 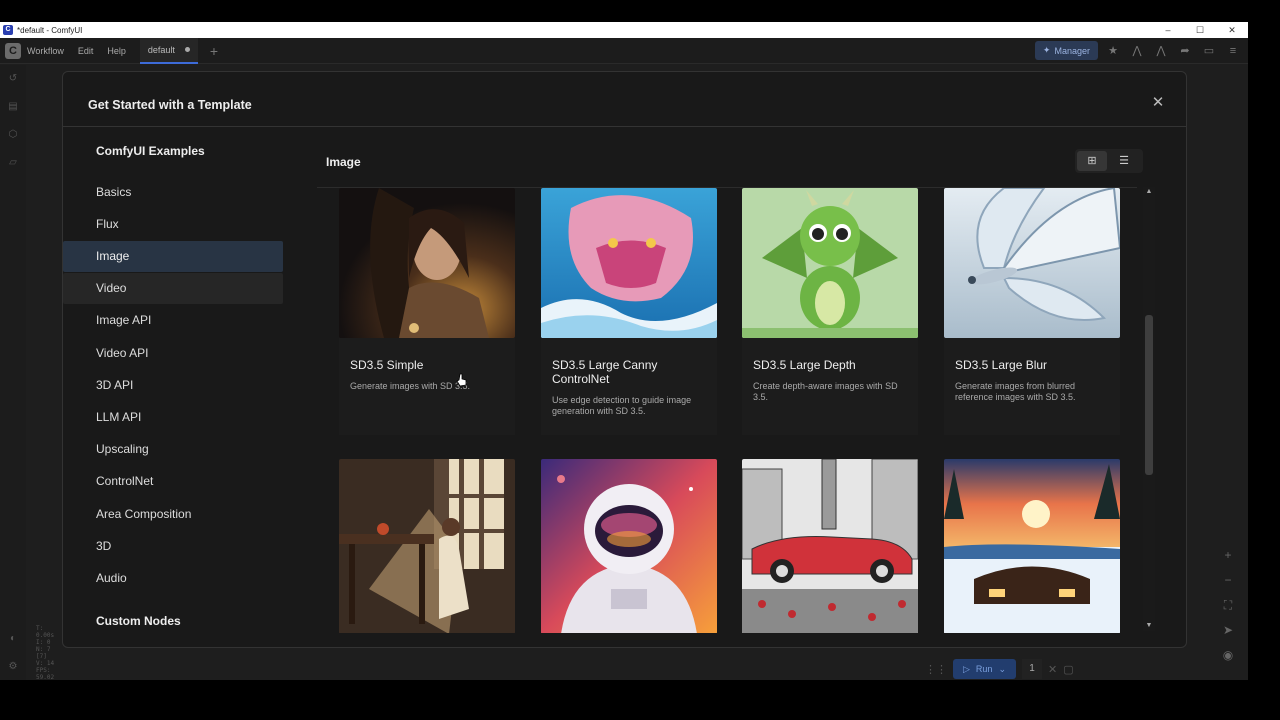 What do you see at coordinates (1209, 50) in the screenshot?
I see `panel-toggle-icon: ▭` at bounding box center [1209, 50].